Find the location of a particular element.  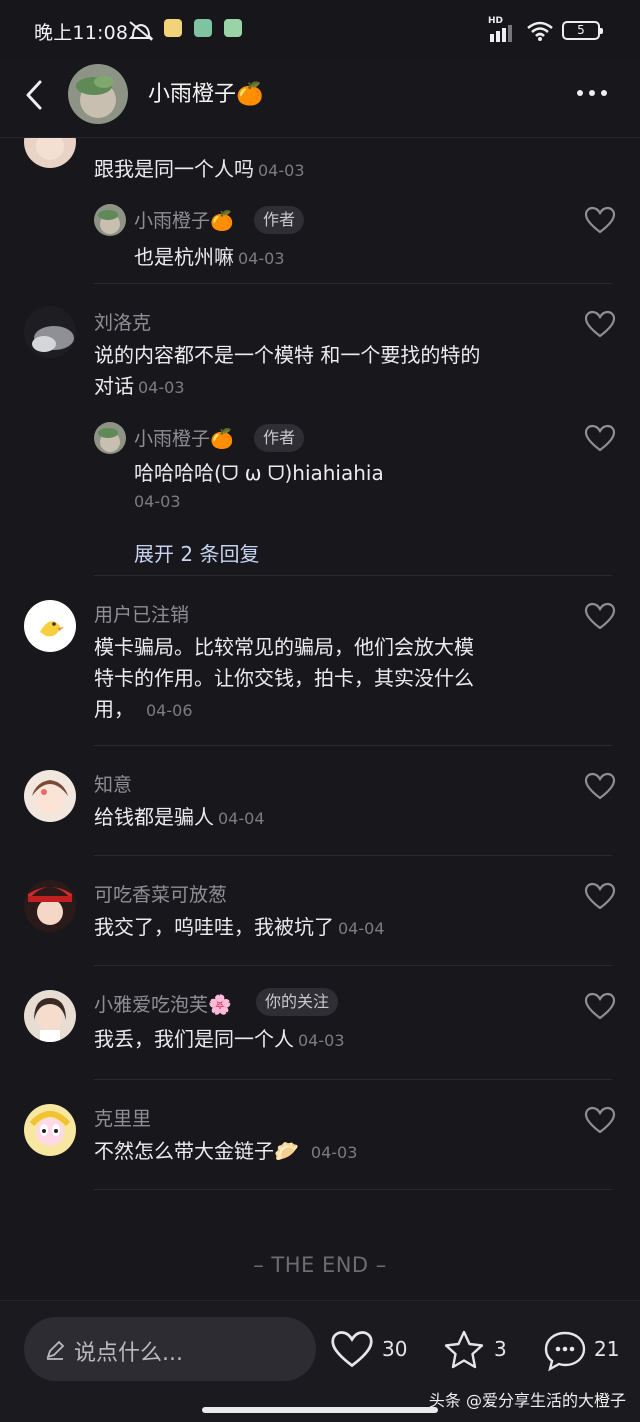

following-badge: 你的关注 is located at coordinates (297, 1002).